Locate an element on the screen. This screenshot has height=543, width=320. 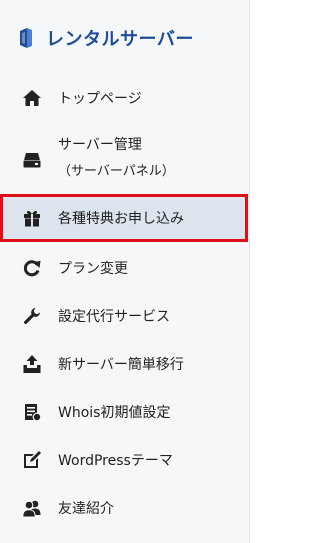
sidebar-item-label: 設定代行サービス is located at coordinates (114, 317).